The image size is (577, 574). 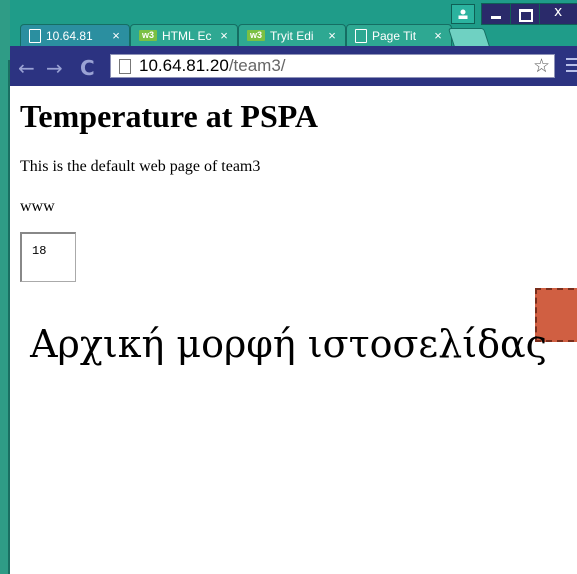 I want to click on minimize-button, so click(x=496, y=14).